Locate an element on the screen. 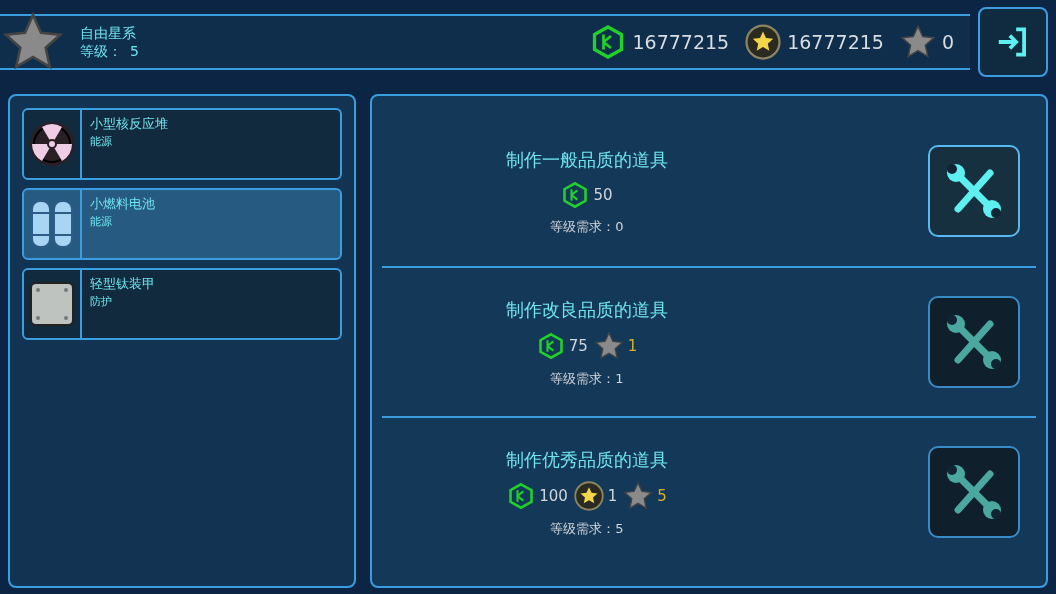 The image size is (1056, 594). cost-amount: 50 is located at coordinates (603, 195).